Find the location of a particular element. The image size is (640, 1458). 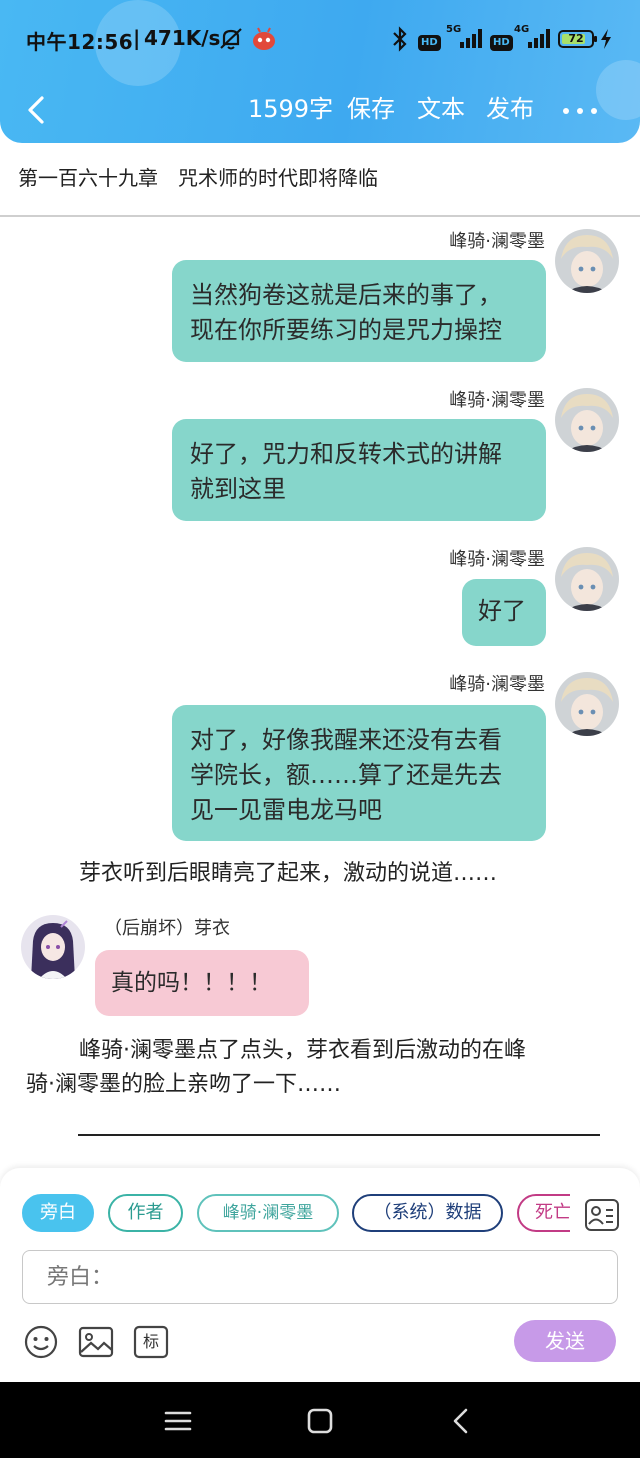

composer-panel: 旁白 作者 峰骑·澜零墨 （系统）数据 死亡 标 发送 is located at coordinates (320, 1275).